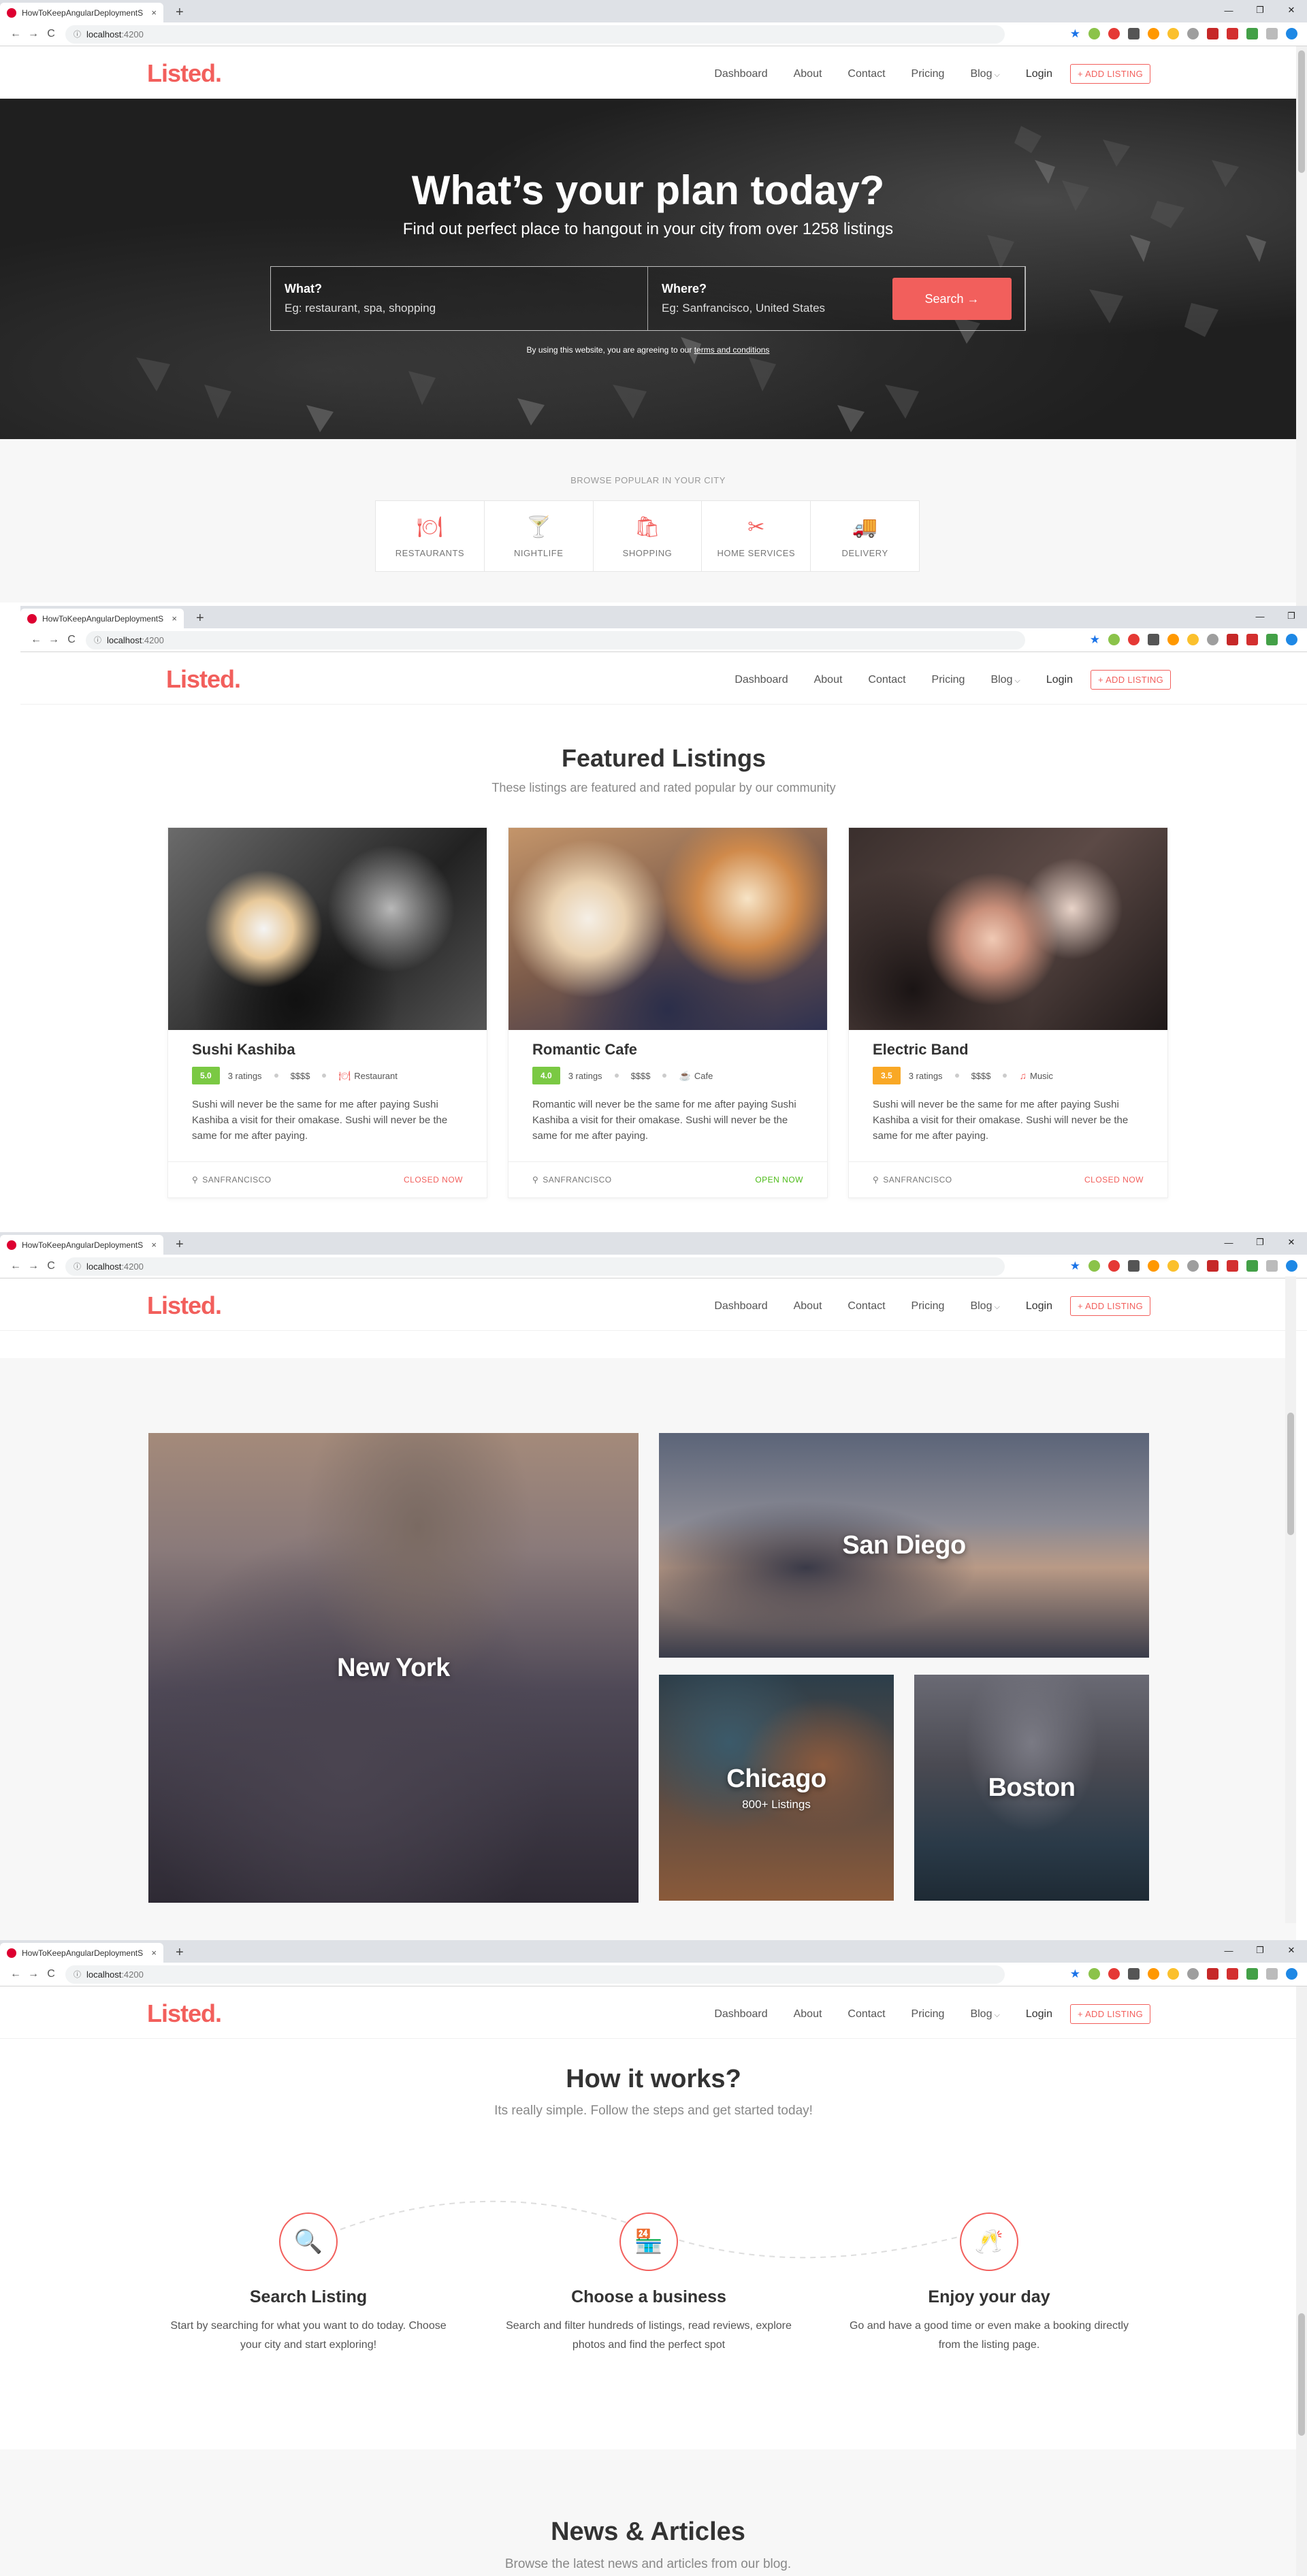 This screenshot has width=1307, height=2576. I want to click on city-tile-chicago: Chicago 800+ Listings, so click(777, 1788).